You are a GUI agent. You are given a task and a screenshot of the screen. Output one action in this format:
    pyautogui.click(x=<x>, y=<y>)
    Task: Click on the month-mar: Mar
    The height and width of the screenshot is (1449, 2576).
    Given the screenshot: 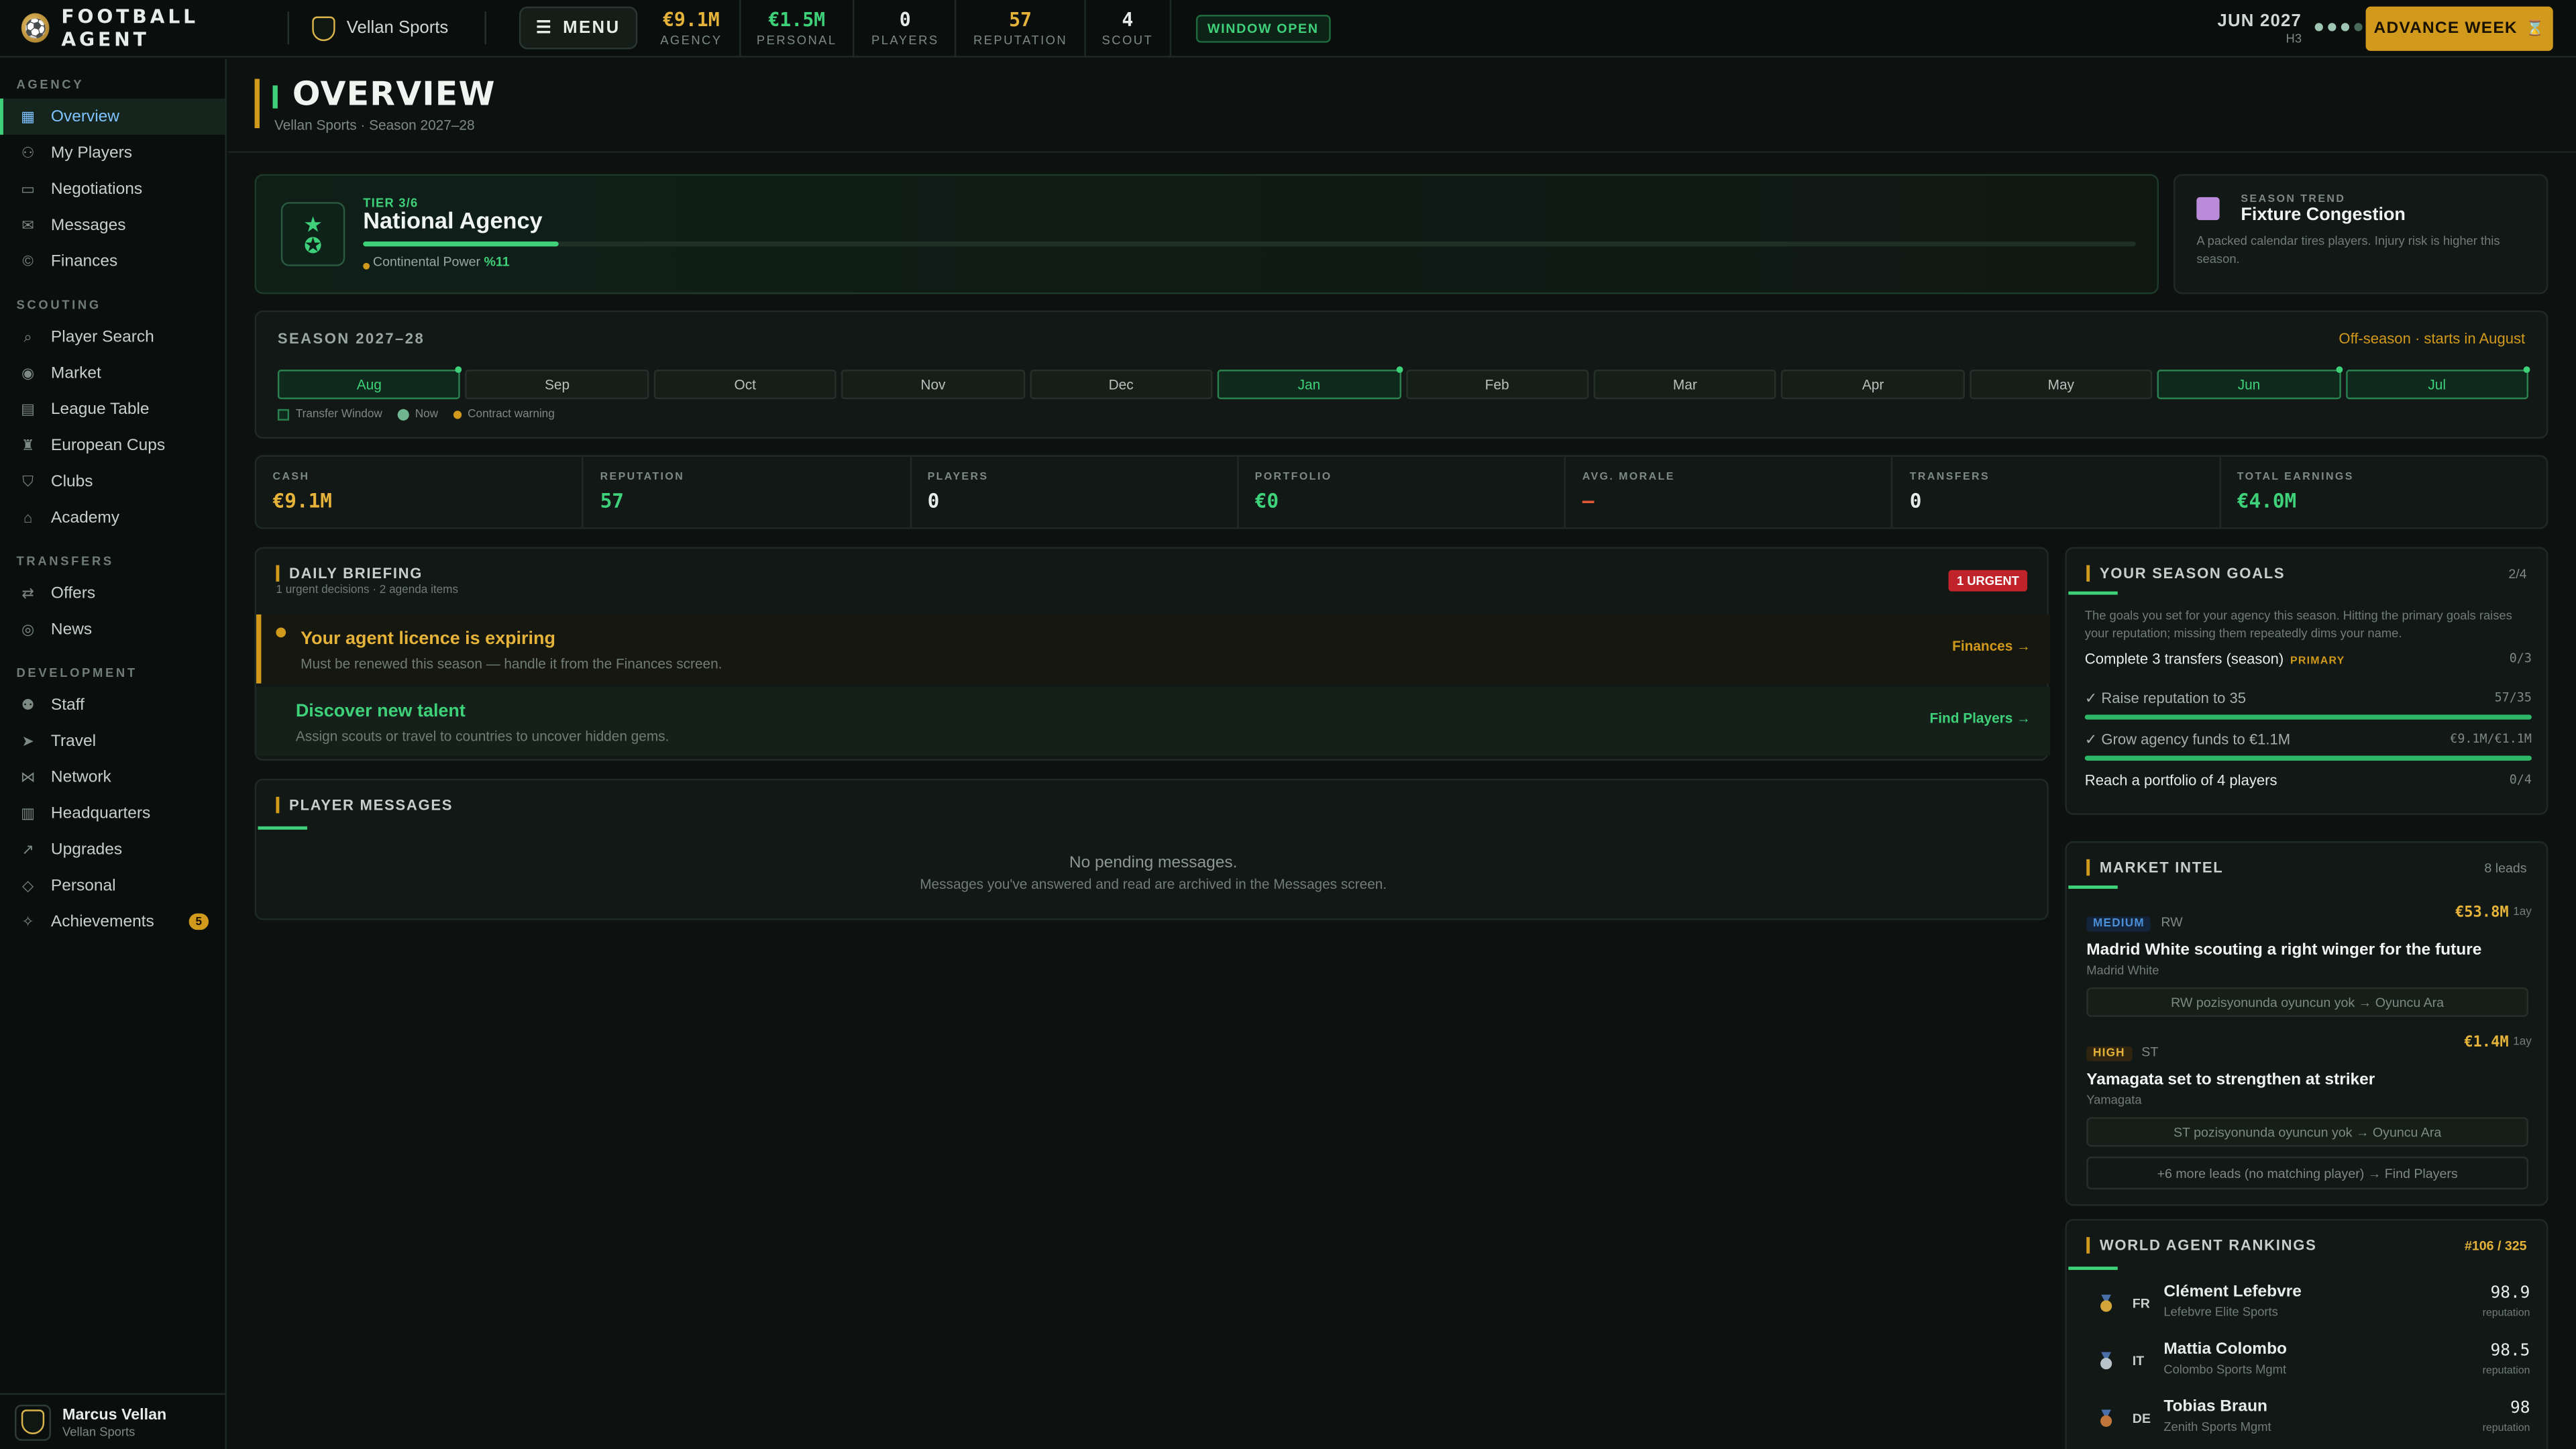 What is the action you would take?
    pyautogui.click(x=1685, y=385)
    